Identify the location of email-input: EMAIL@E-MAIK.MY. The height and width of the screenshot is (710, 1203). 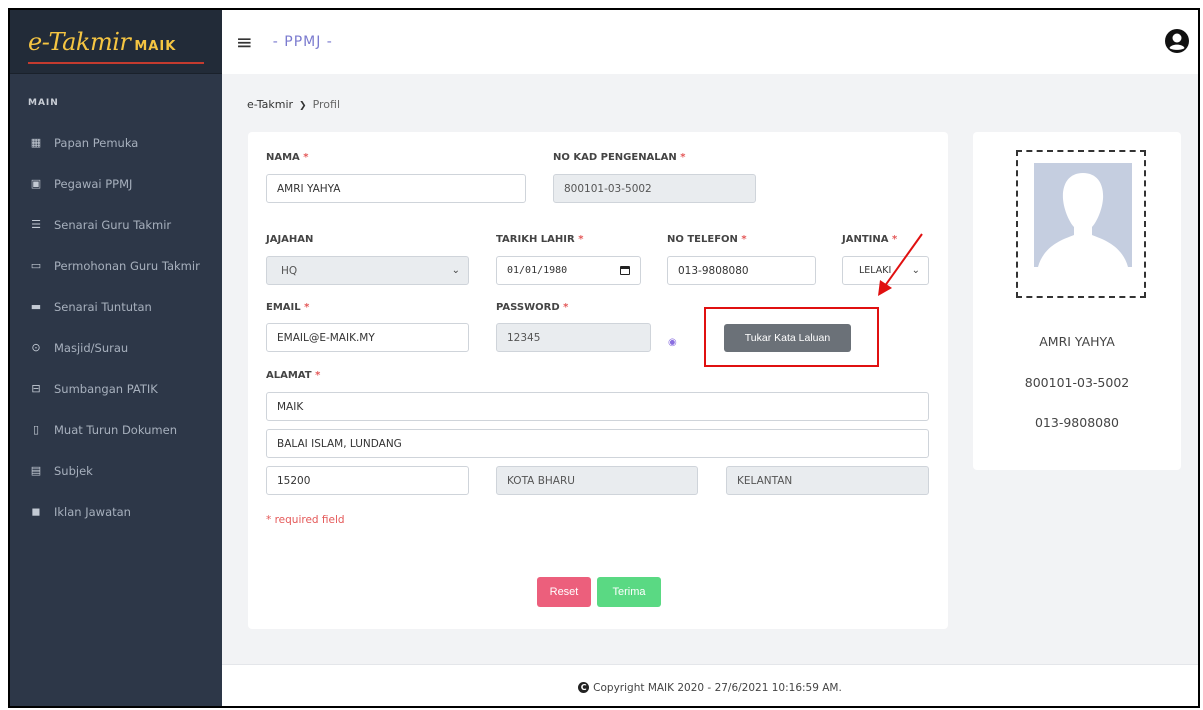
(367, 337).